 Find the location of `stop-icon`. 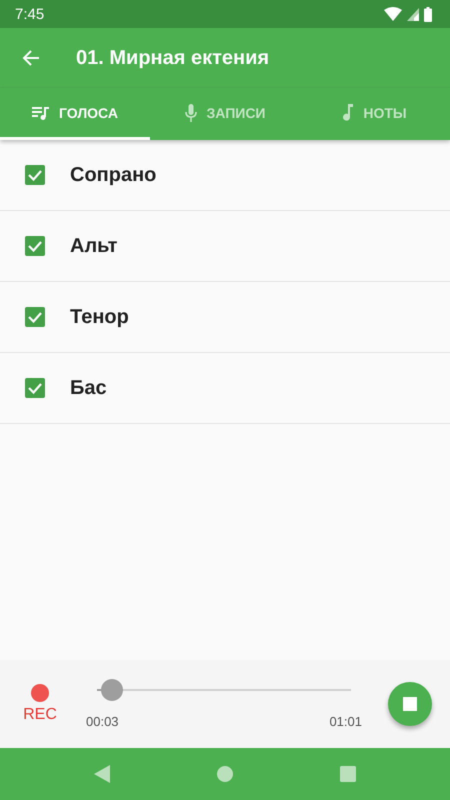

stop-icon is located at coordinates (410, 704).